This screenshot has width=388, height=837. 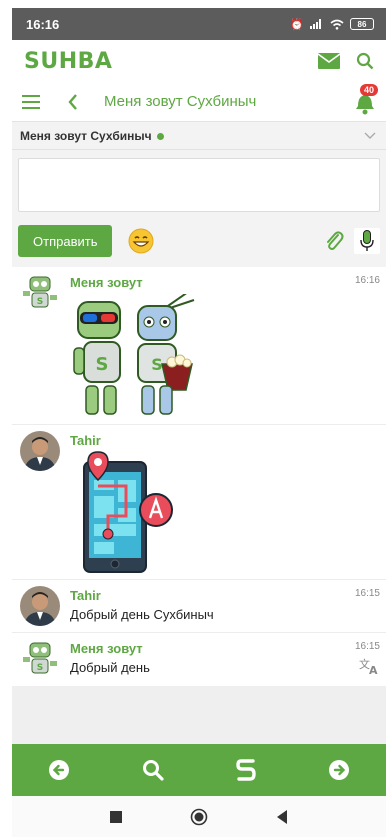 I want to click on microphone-button, so click(x=367, y=241).